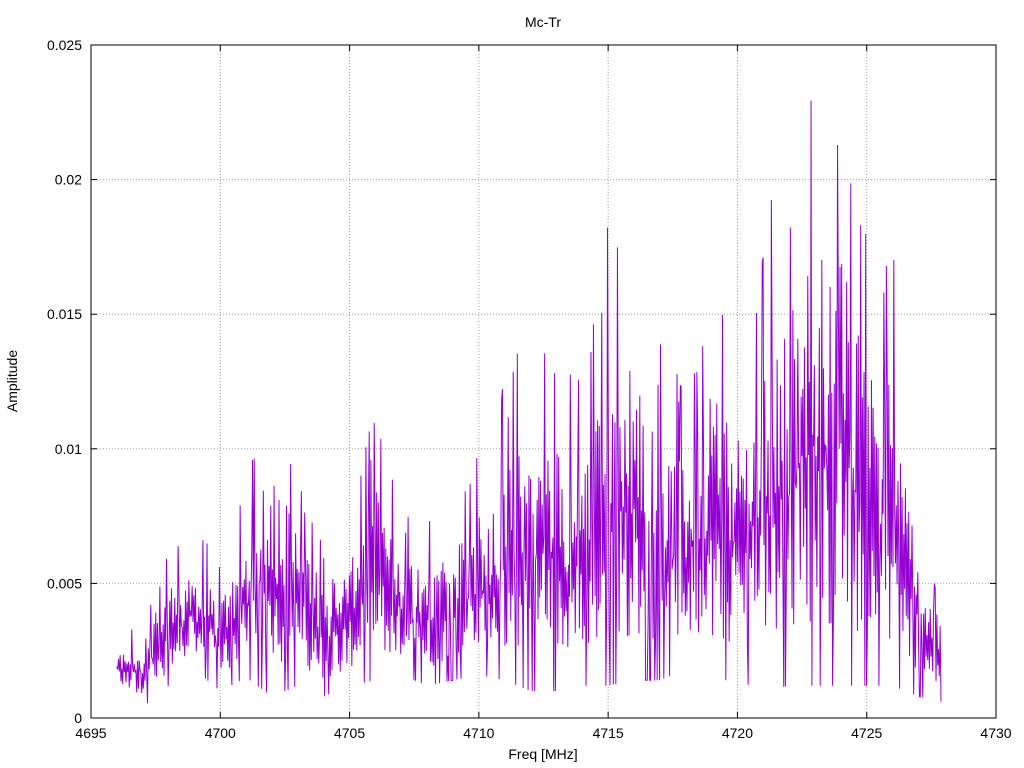  What do you see at coordinates (64, 381) in the screenshot?
I see `y-tick-labels: 0 0.005 0.01 0.015 0.02 0.025` at bounding box center [64, 381].